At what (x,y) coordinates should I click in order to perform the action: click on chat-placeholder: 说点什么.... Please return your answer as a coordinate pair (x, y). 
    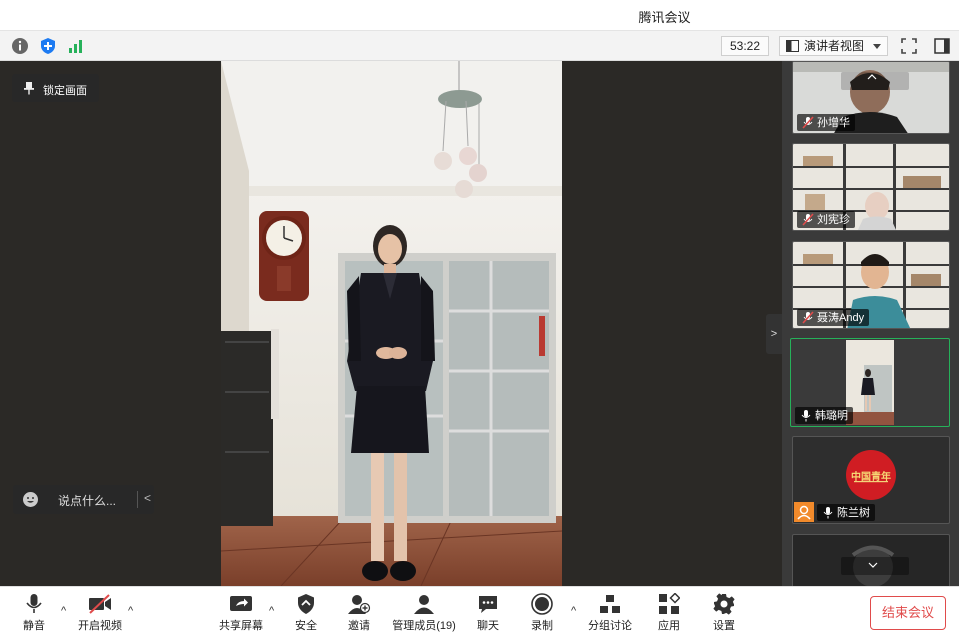
    Looking at the image, I should click on (87, 501).